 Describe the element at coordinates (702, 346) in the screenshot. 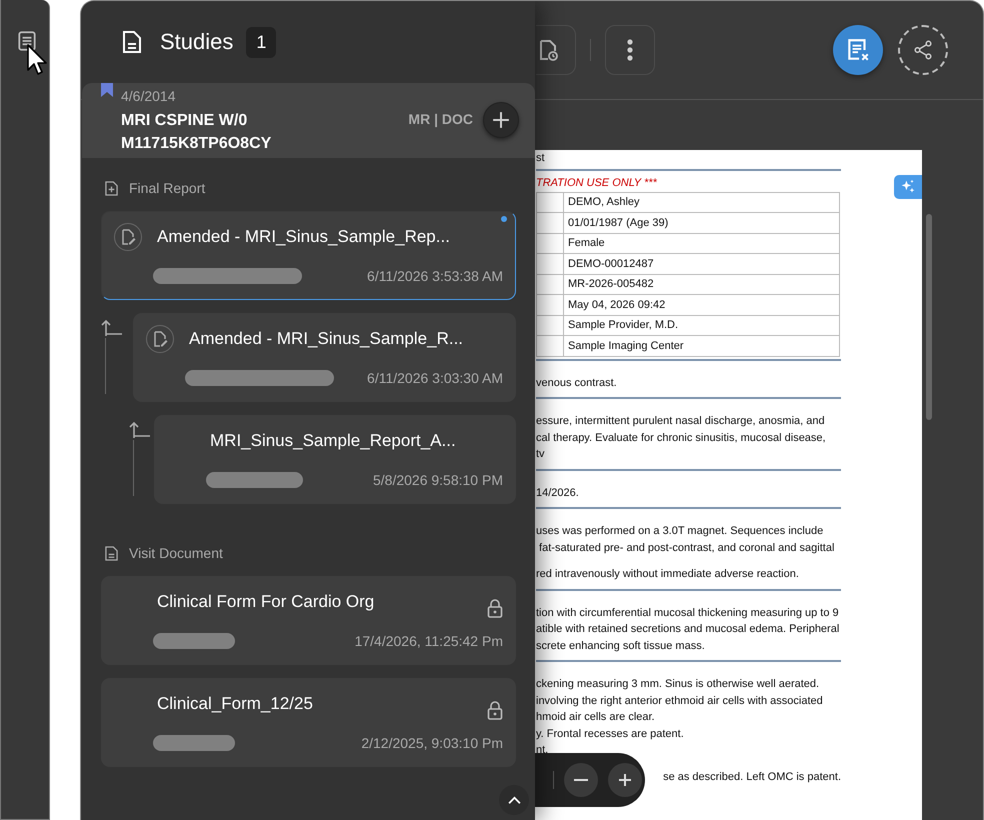

I see `table-cell: Sample Imaging Center` at that location.